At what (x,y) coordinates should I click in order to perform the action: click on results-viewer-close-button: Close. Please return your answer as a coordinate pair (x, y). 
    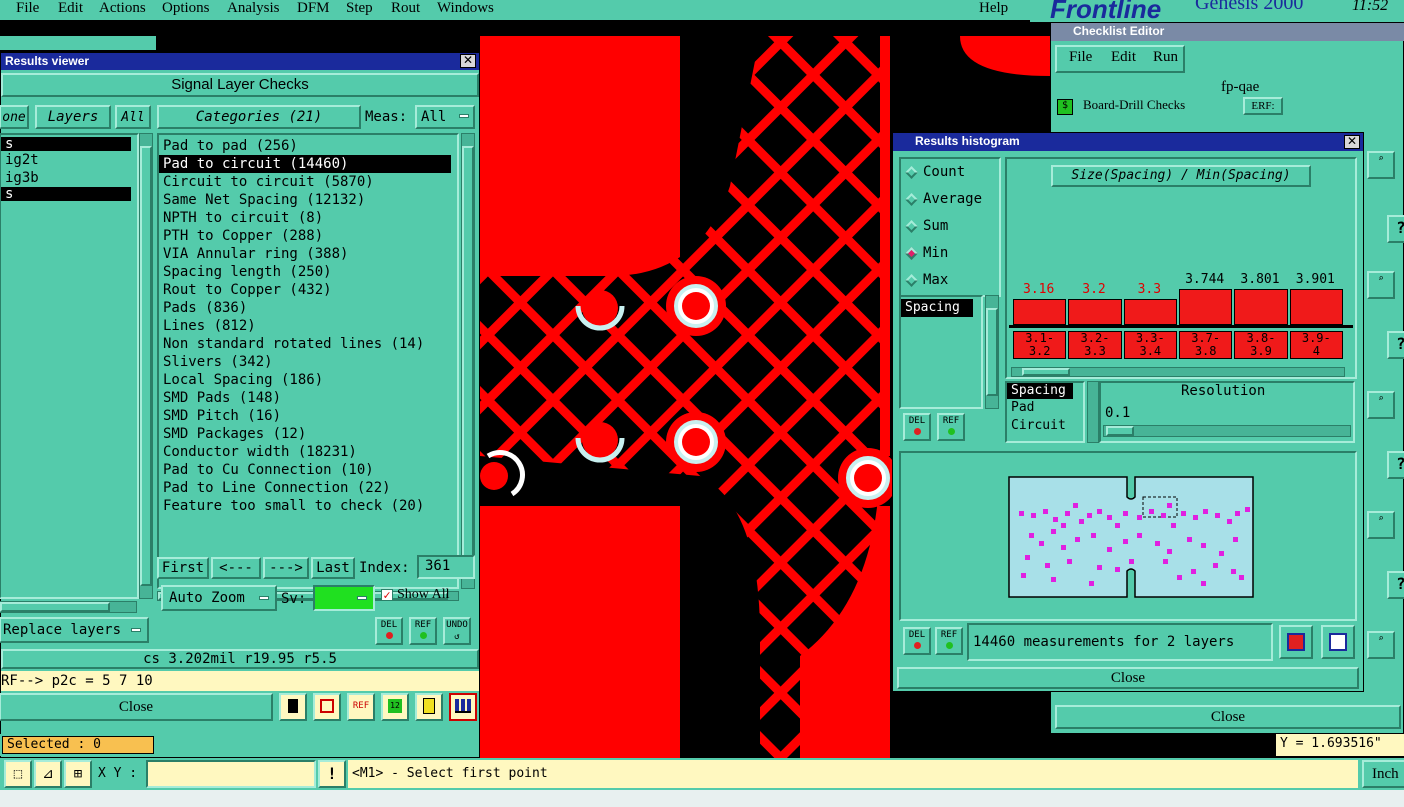
    Looking at the image, I should click on (136, 707).